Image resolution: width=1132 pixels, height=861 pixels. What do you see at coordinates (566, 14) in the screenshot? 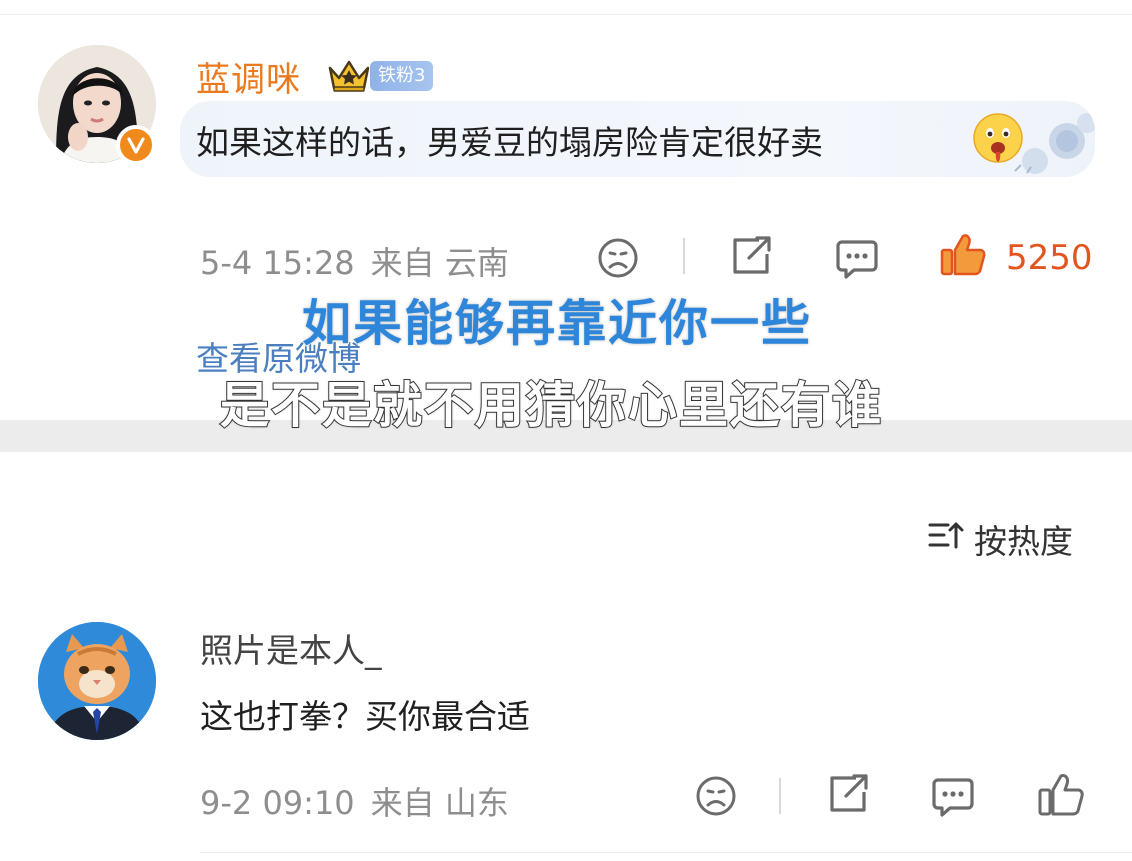
I see `top-divider` at bounding box center [566, 14].